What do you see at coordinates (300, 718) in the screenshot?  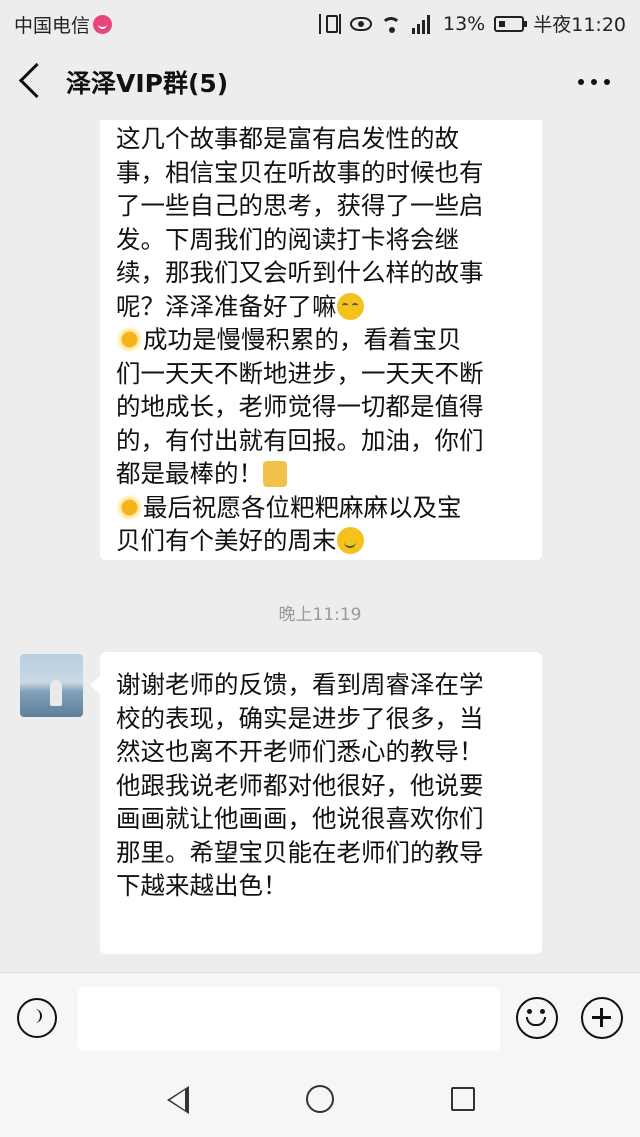 I see `message-line: 校的表现，确实是进步了很多，当` at bounding box center [300, 718].